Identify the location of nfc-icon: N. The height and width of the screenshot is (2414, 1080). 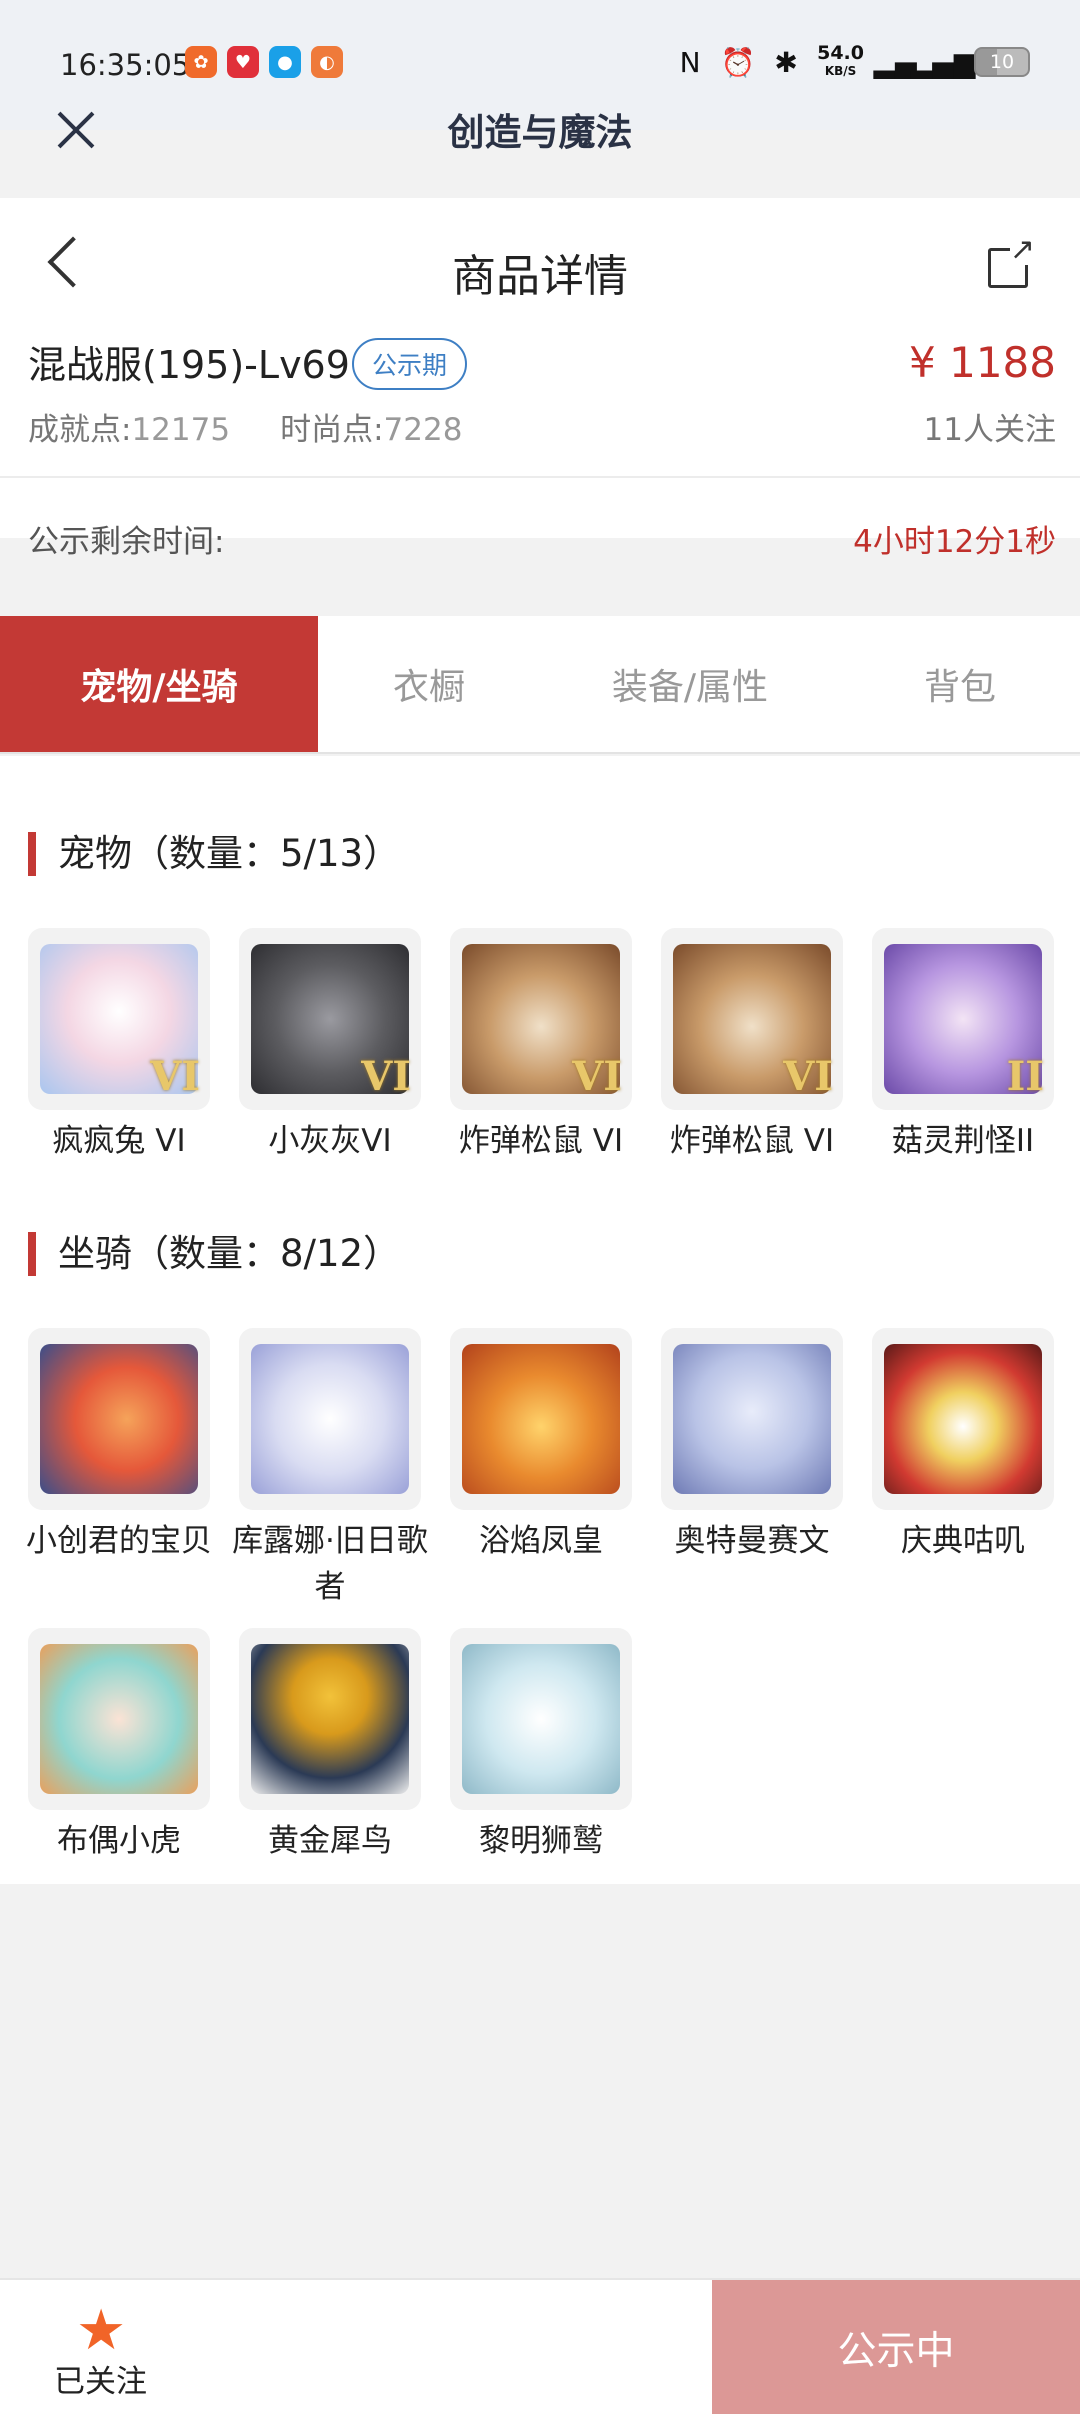
(690, 62).